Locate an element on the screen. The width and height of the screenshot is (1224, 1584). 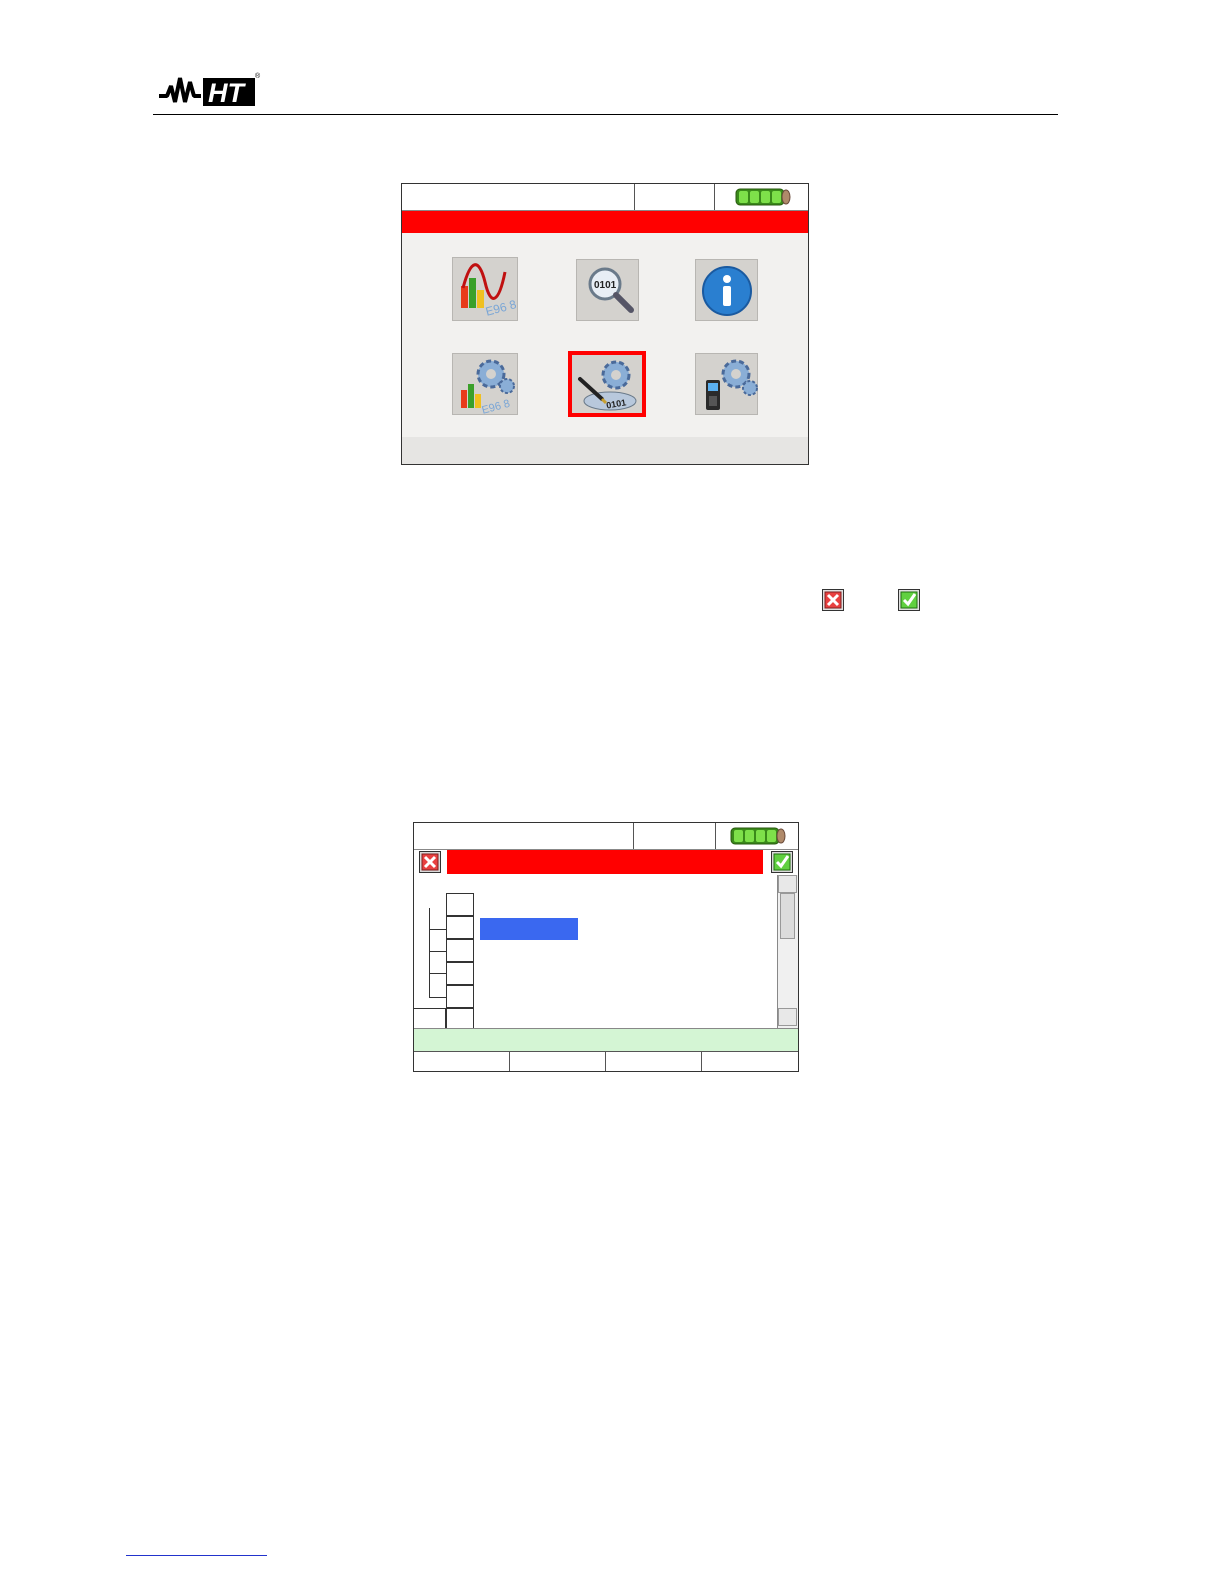
menu-footer-bar is located at coordinates (605, 450).